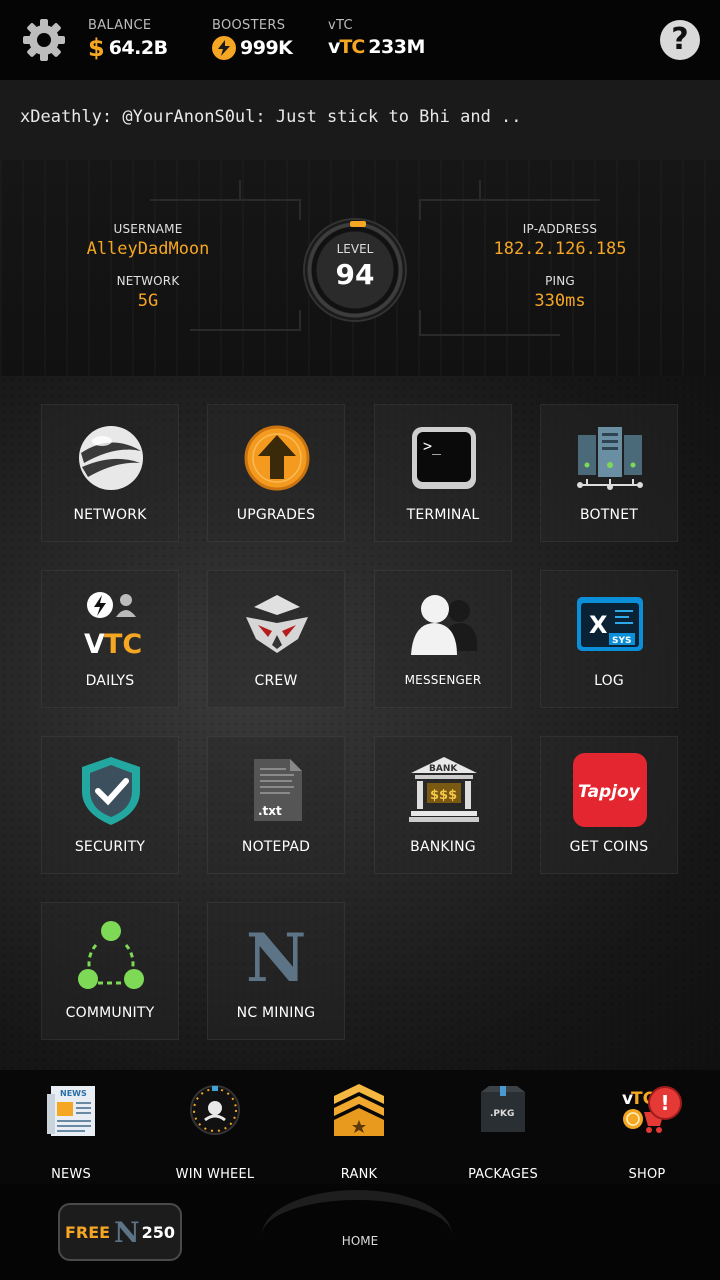 The width and height of the screenshot is (720, 1280). What do you see at coordinates (443, 847) in the screenshot?
I see `app-label: BANKING` at bounding box center [443, 847].